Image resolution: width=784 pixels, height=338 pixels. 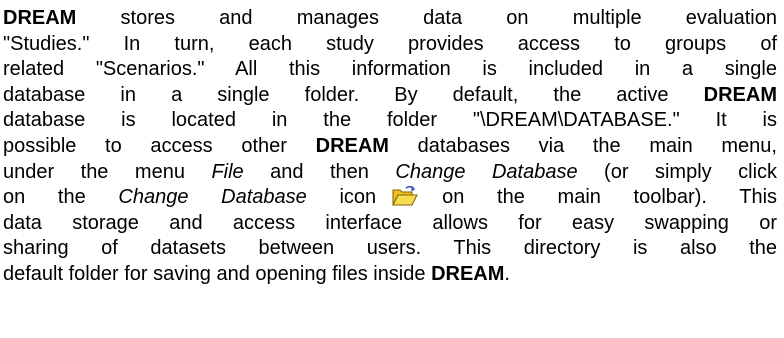 What do you see at coordinates (582, 145) in the screenshot?
I see `text-run: databases via the main menu,` at bounding box center [582, 145].